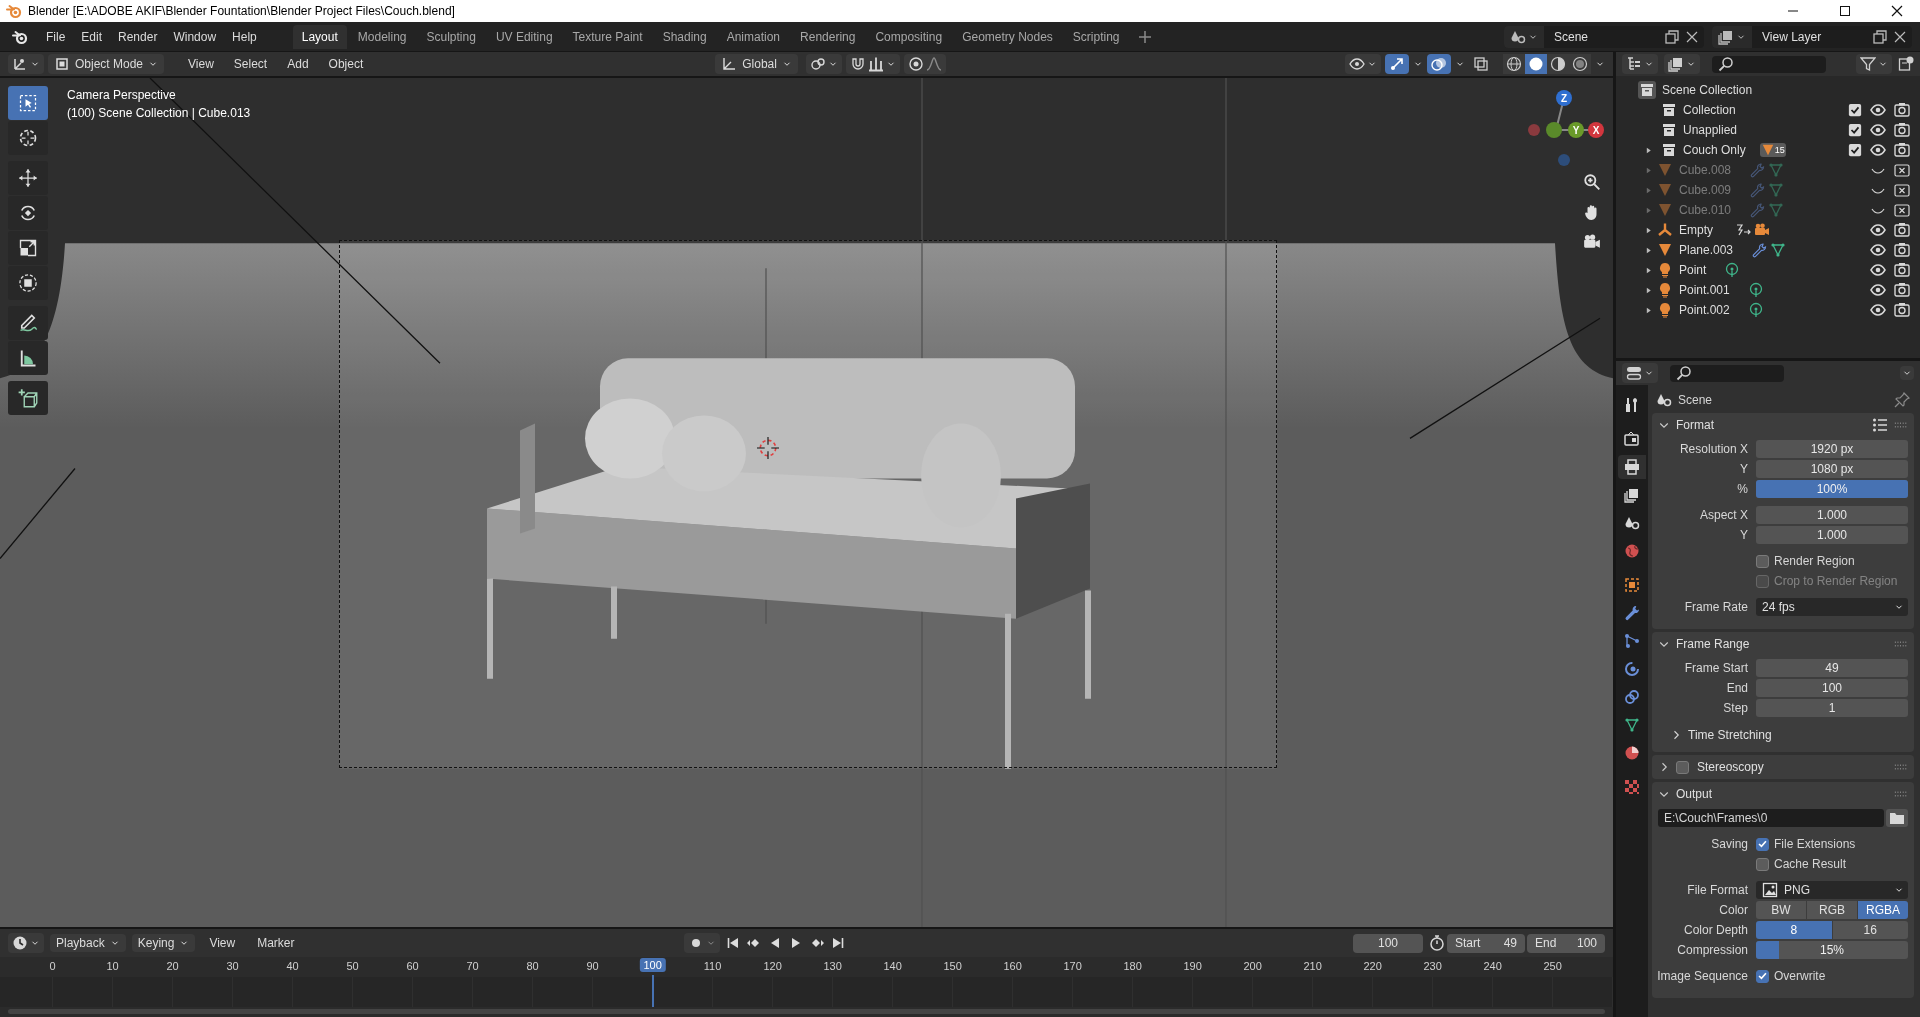 This screenshot has height=1017, width=1920. Describe the element at coordinates (1363, 64) in the screenshot. I see `visibility-button` at that location.